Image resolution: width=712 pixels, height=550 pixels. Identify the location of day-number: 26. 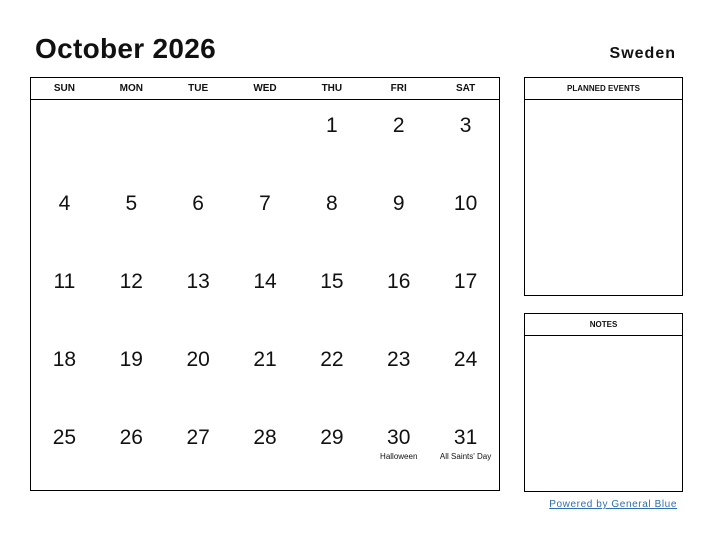
(131, 437).